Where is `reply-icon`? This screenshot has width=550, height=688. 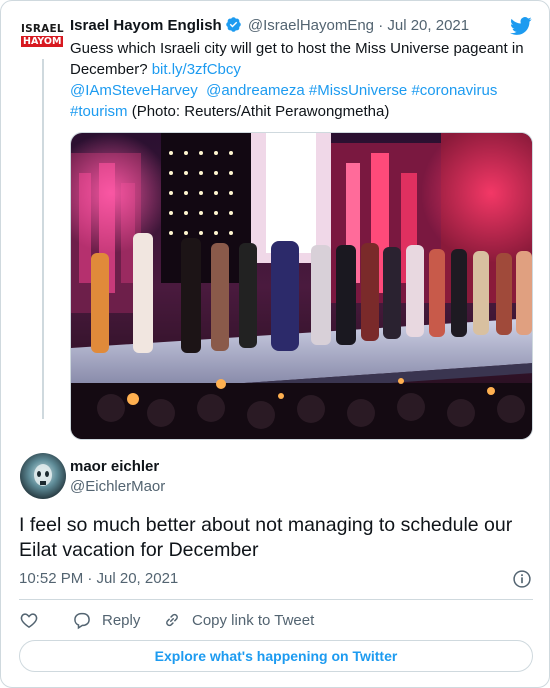 reply-icon is located at coordinates (82, 621).